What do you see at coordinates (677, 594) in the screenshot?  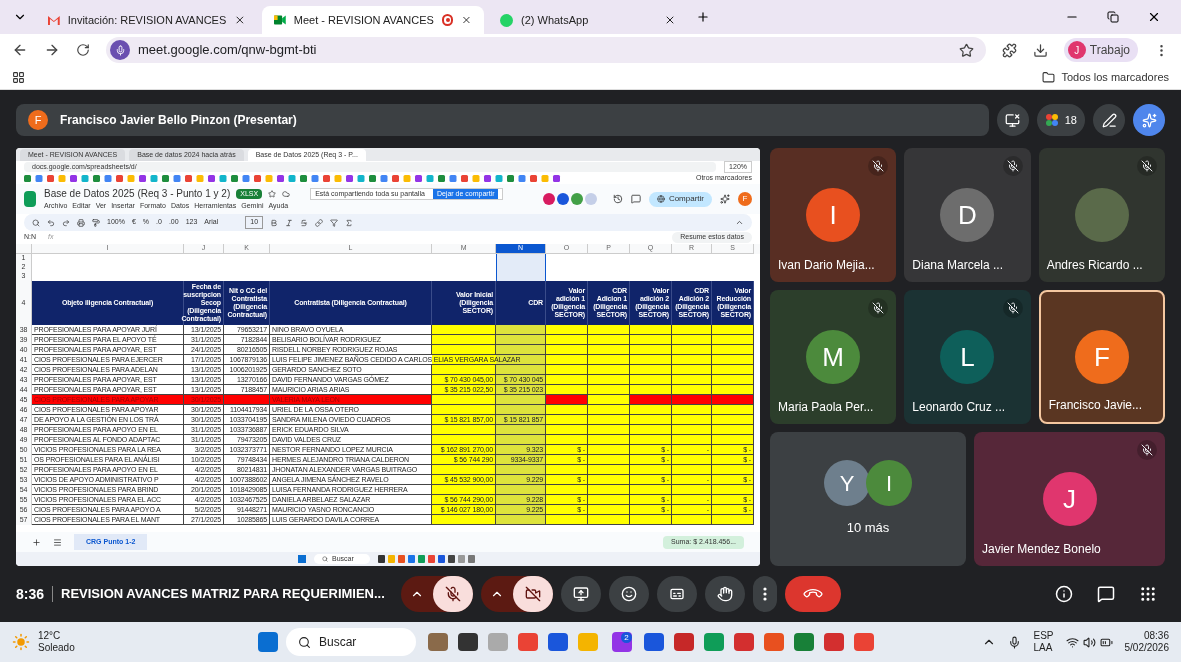 I see `captions-button` at bounding box center [677, 594].